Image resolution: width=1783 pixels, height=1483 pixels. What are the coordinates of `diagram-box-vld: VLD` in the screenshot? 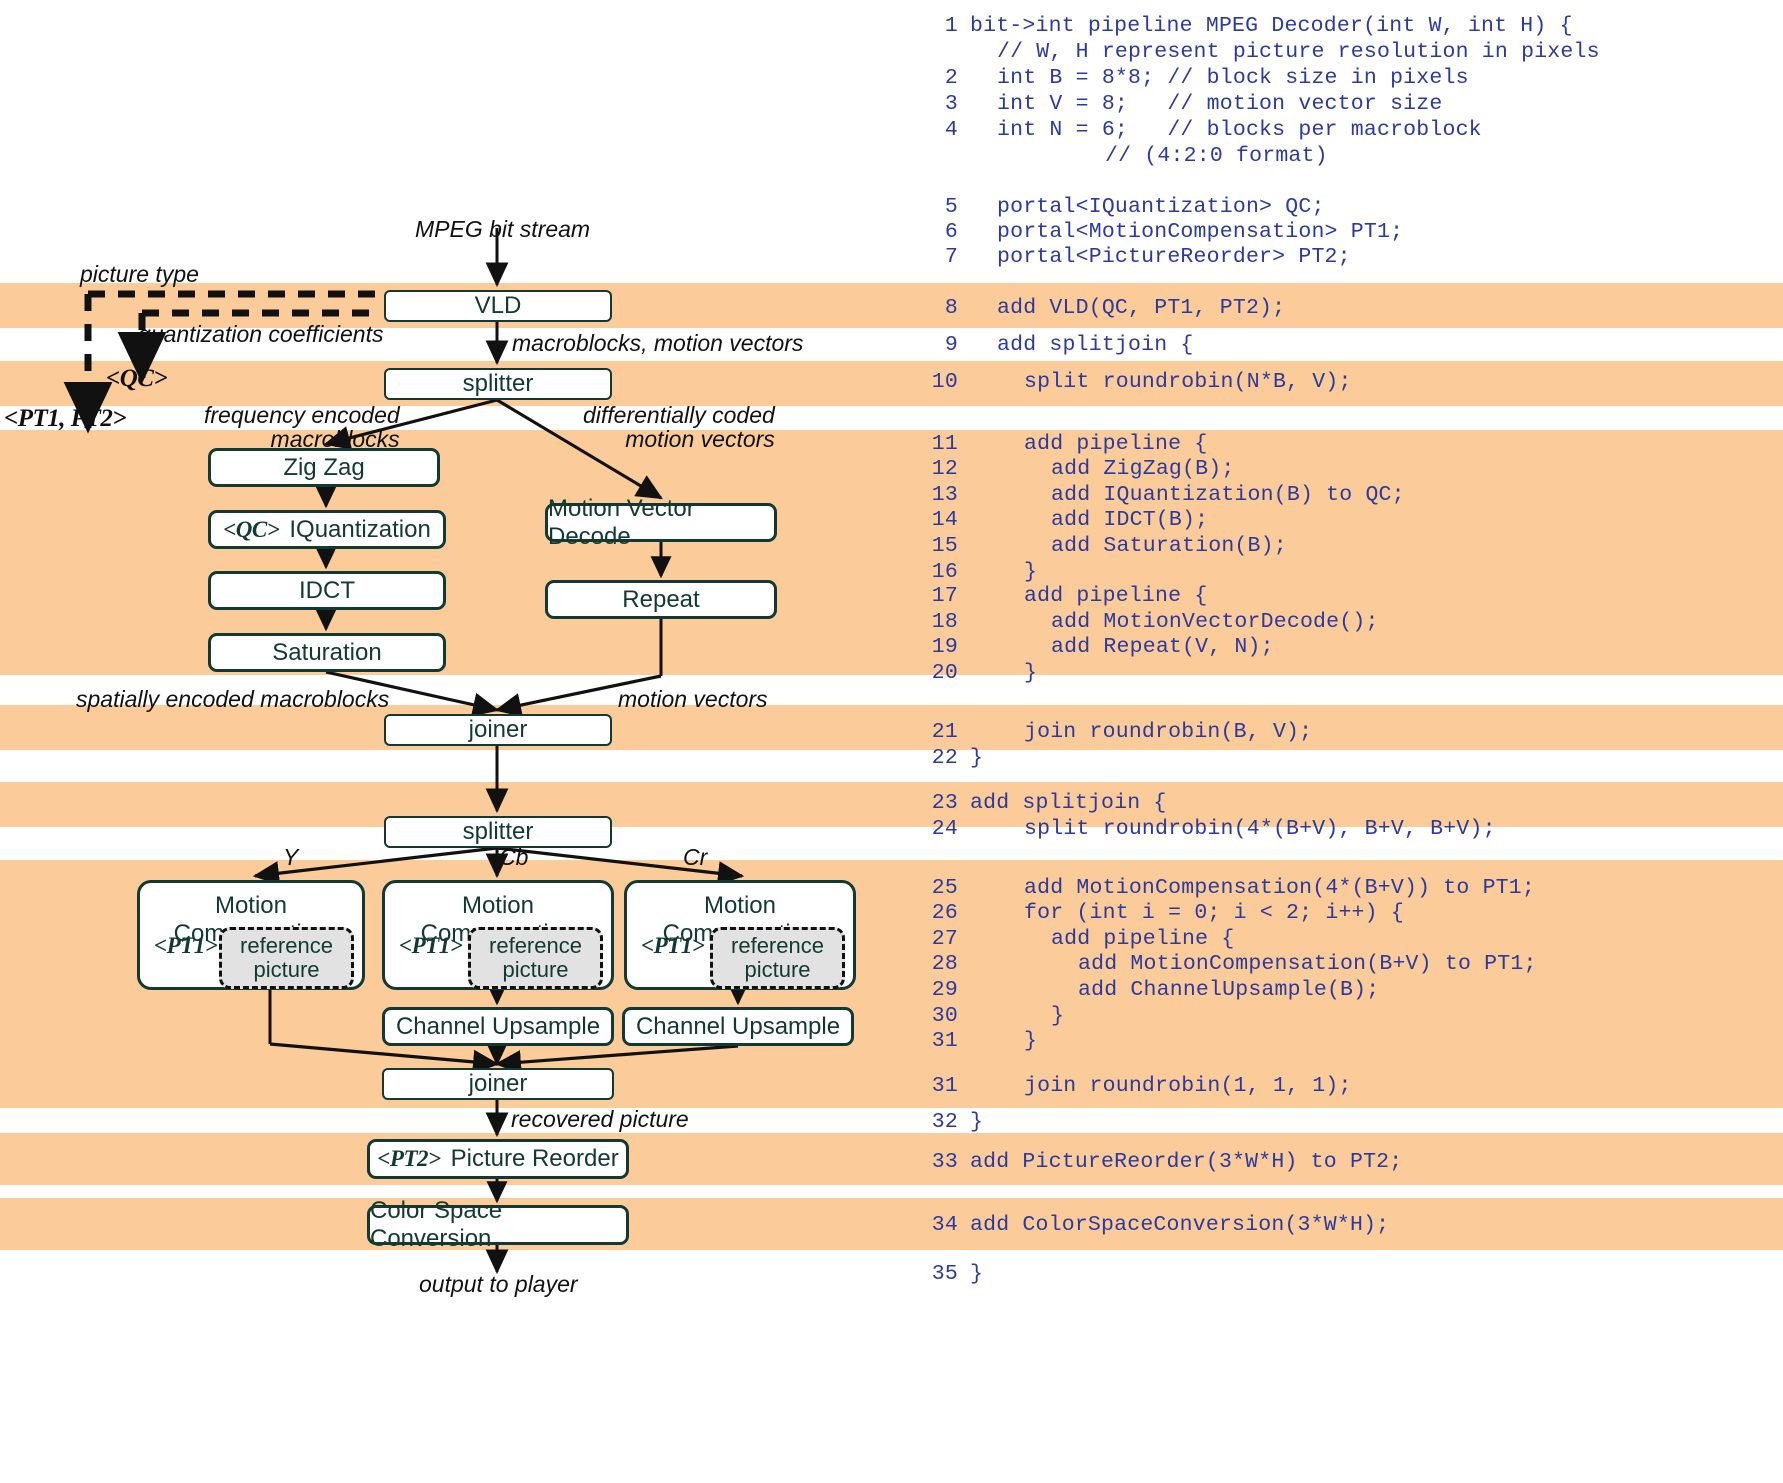 It's located at (498, 306).